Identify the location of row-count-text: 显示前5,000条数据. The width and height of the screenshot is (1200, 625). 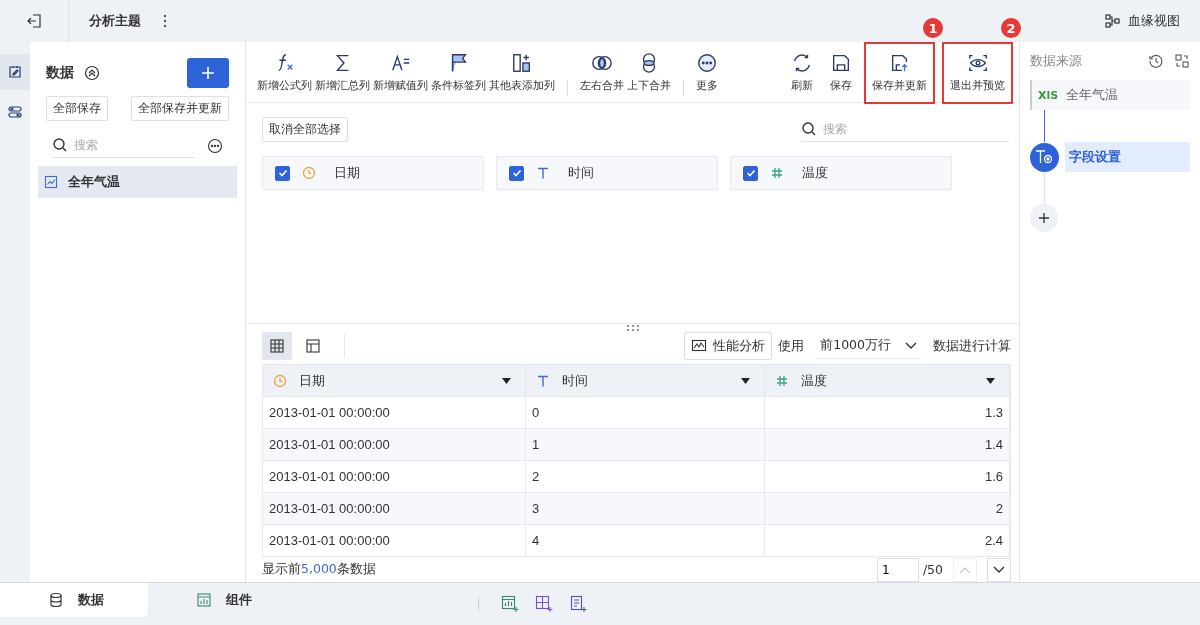
(319, 569).